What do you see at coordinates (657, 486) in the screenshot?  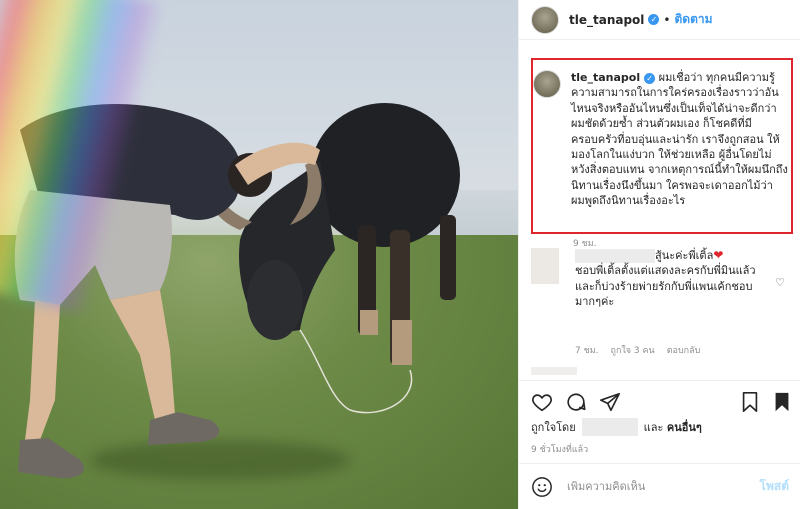 I see `comment-input` at bounding box center [657, 486].